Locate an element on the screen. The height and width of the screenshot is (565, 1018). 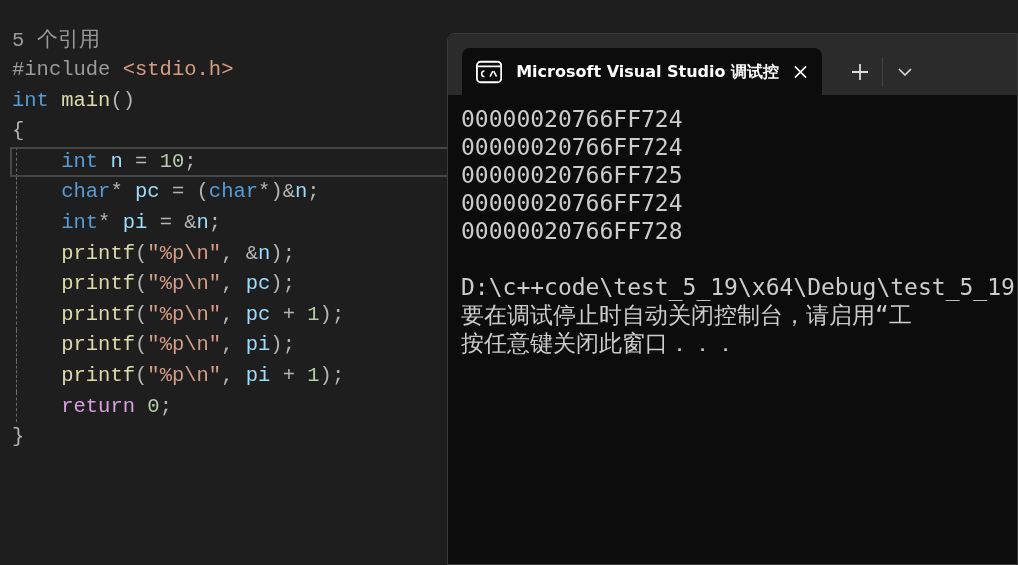
code-line: printf("%p\n", pi + 1); is located at coordinates (203, 375).